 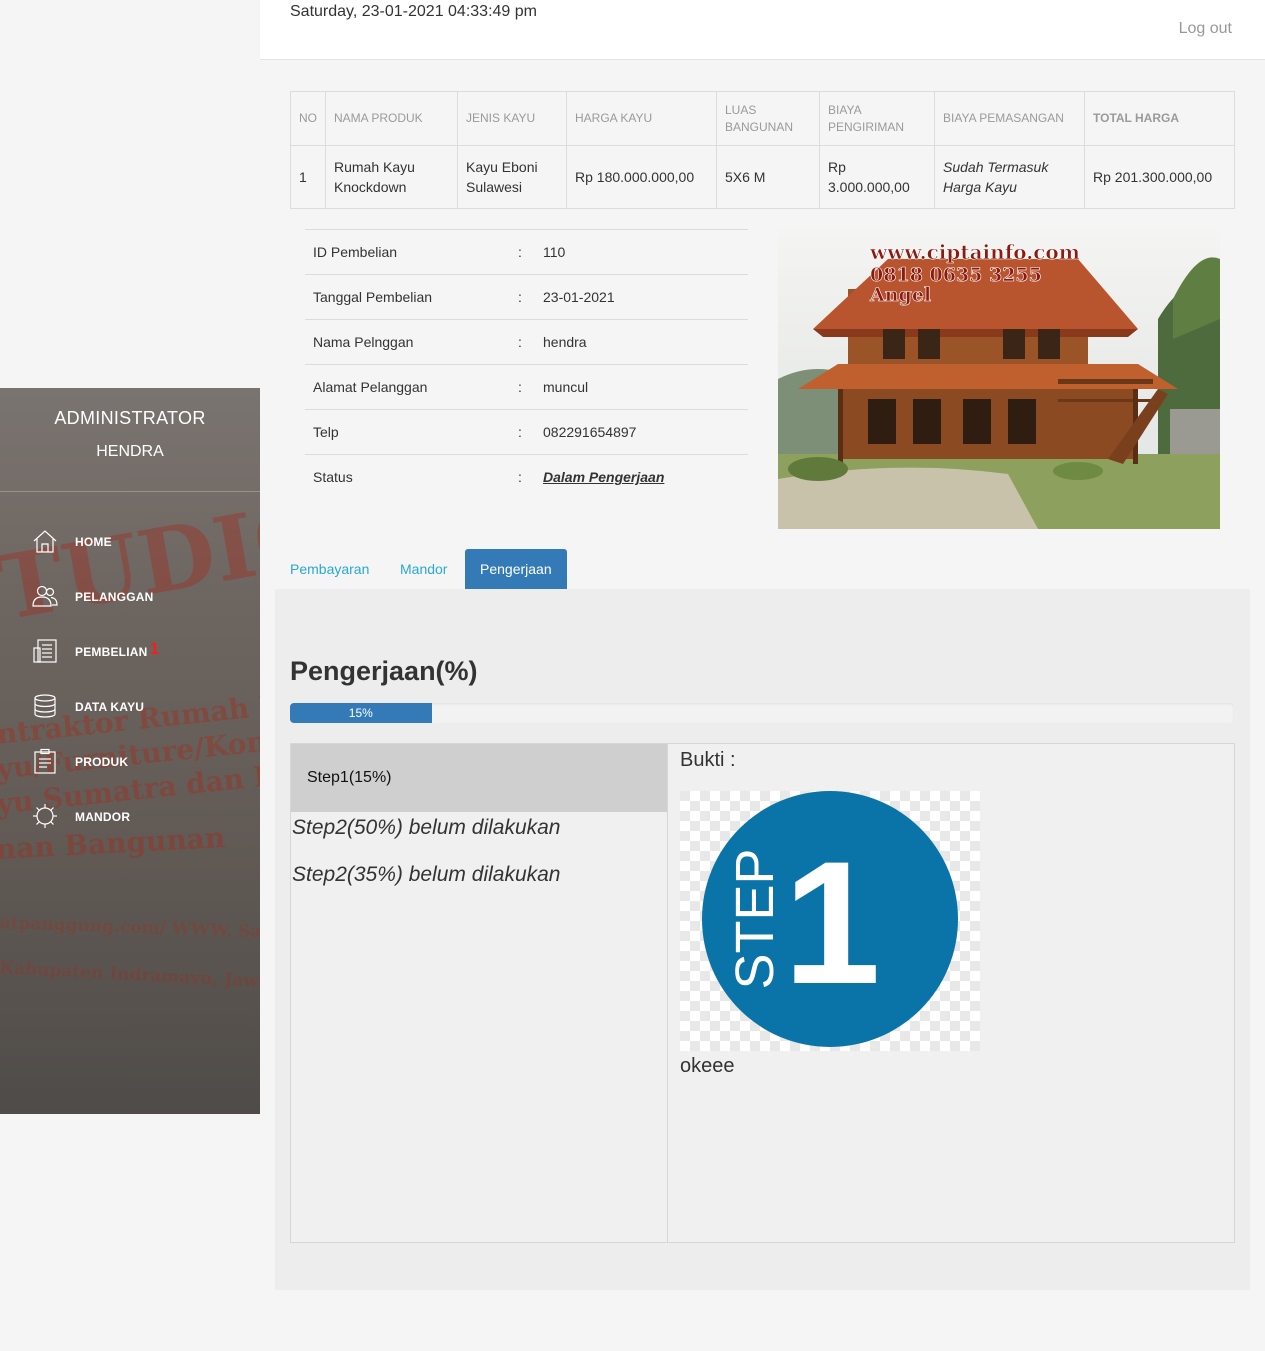 What do you see at coordinates (111, 652) in the screenshot?
I see `sidebar-item-label: PEMBELIAN` at bounding box center [111, 652].